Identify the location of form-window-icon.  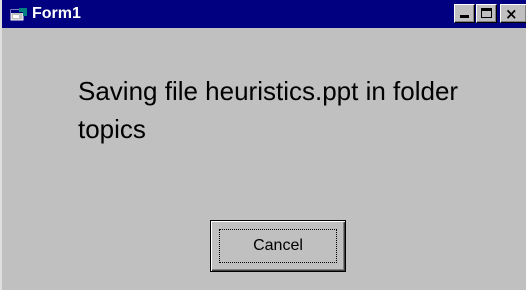
(18, 14).